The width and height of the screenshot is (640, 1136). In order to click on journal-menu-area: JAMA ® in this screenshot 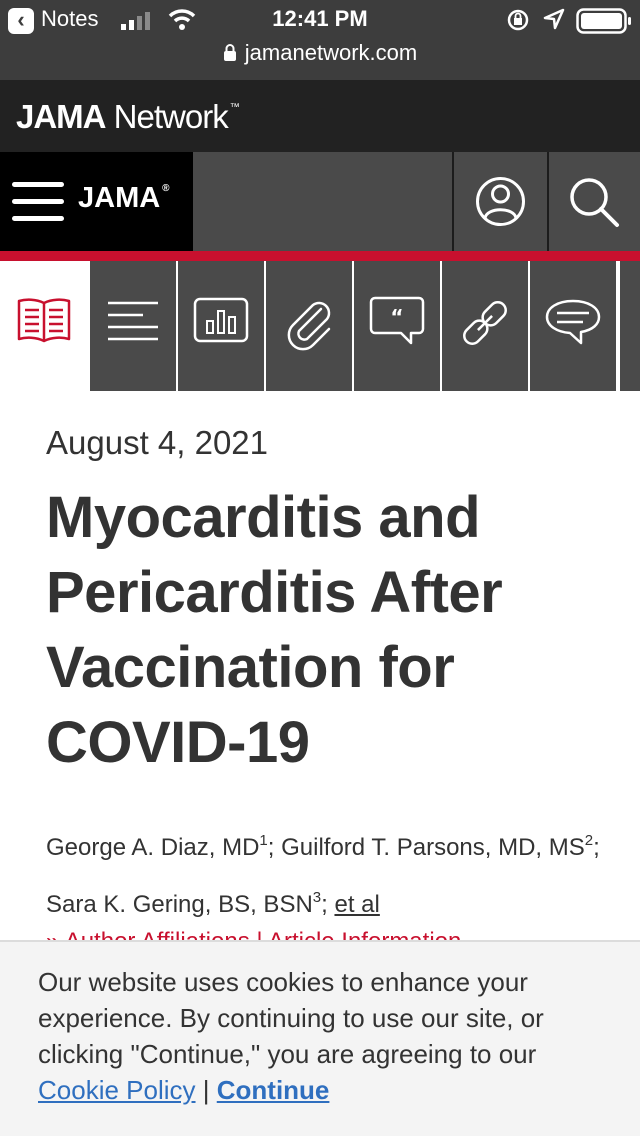, I will do `click(96, 201)`.